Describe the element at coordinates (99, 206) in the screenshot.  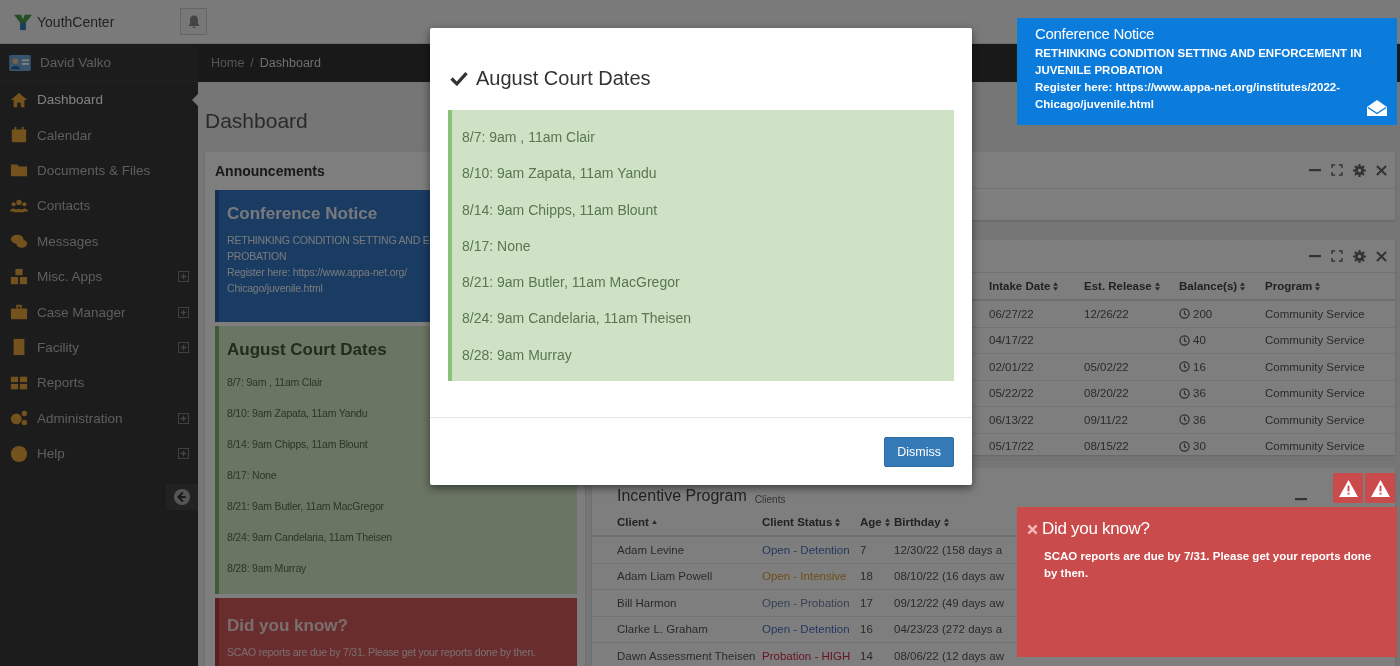
I see `sidebar-item: Contacts` at that location.